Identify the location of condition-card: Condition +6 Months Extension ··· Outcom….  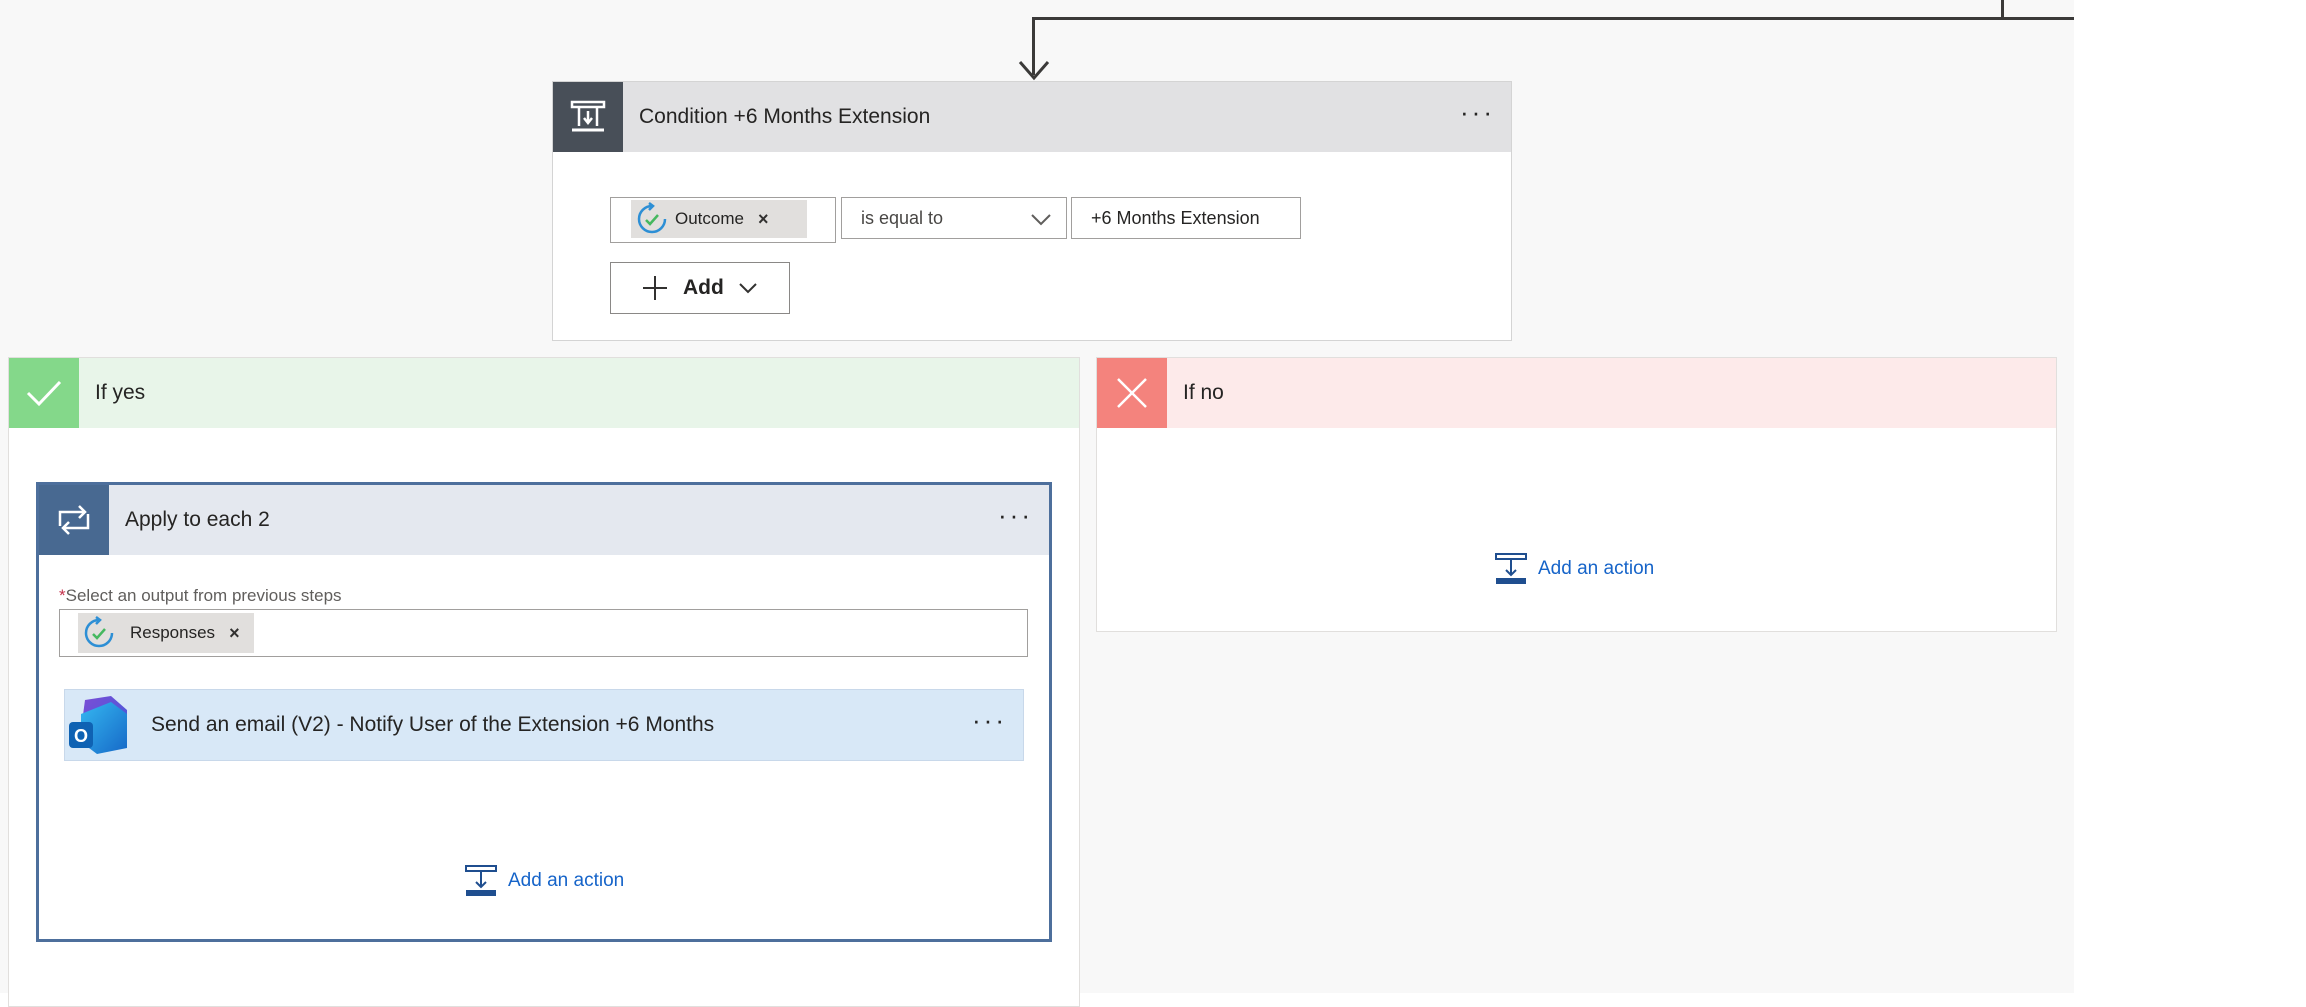
(1032, 211).